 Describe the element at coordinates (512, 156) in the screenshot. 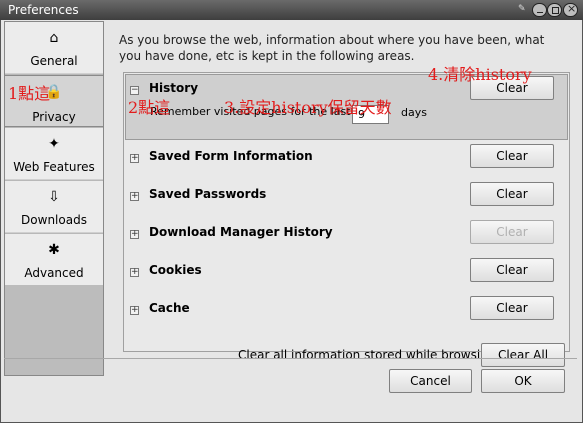

I see `clear-form-info-button: Clear` at that location.